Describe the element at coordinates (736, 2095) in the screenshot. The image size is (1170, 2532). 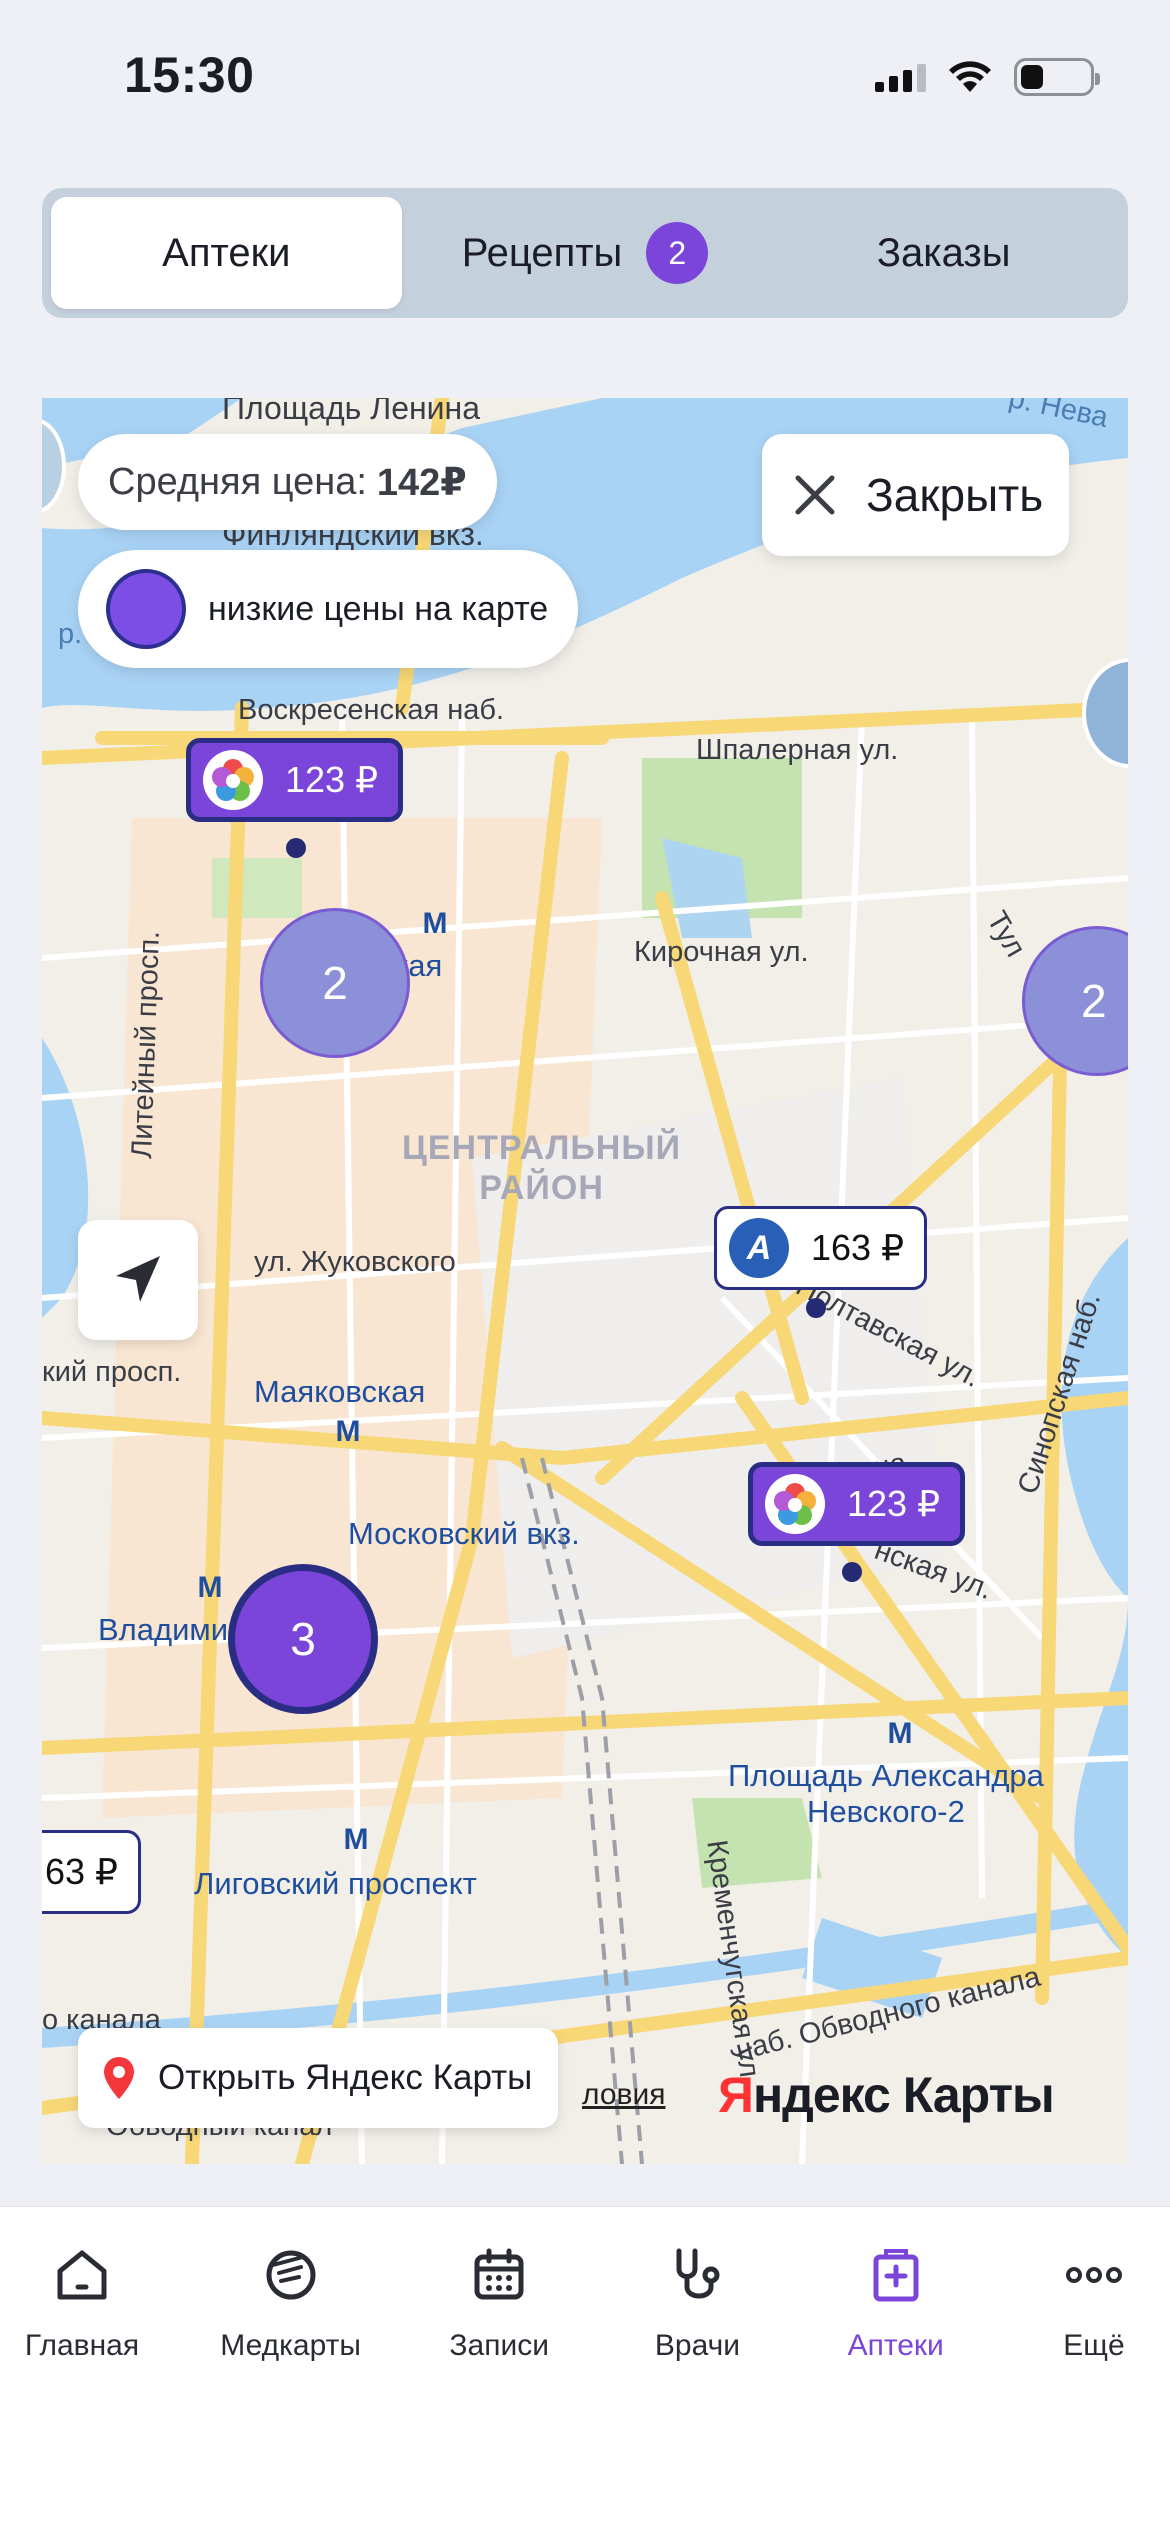
I see `logo-letter: Я` at that location.